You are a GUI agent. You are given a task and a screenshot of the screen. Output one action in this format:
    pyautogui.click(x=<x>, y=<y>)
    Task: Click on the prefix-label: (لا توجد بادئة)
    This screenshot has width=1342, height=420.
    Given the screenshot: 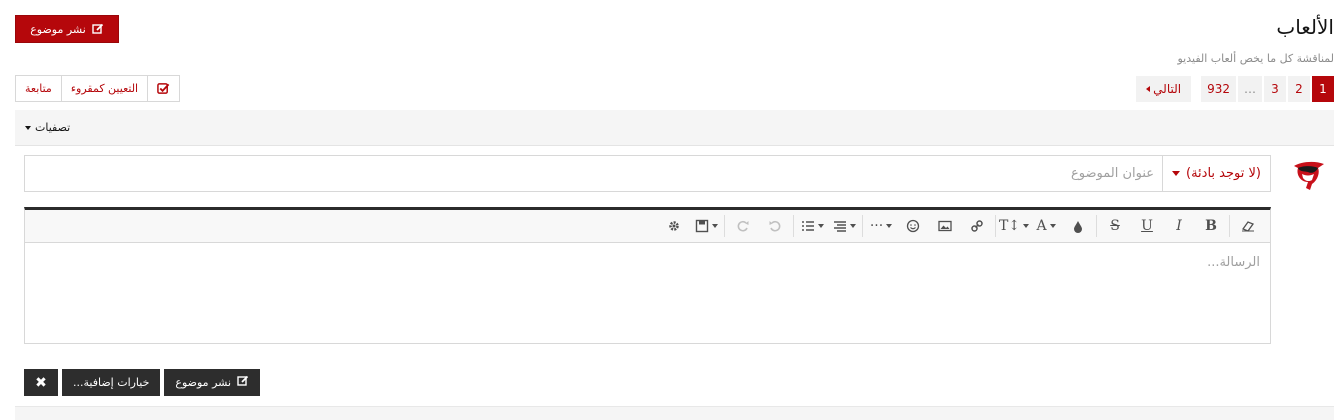 What is the action you would take?
    pyautogui.click(x=1223, y=173)
    